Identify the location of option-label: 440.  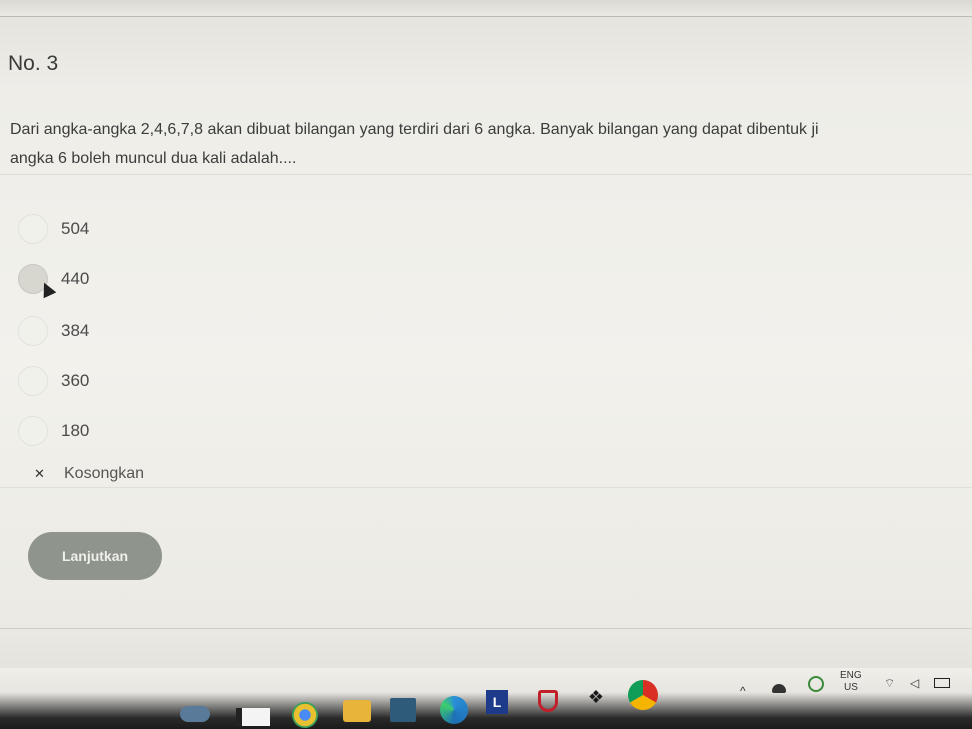
(75, 278).